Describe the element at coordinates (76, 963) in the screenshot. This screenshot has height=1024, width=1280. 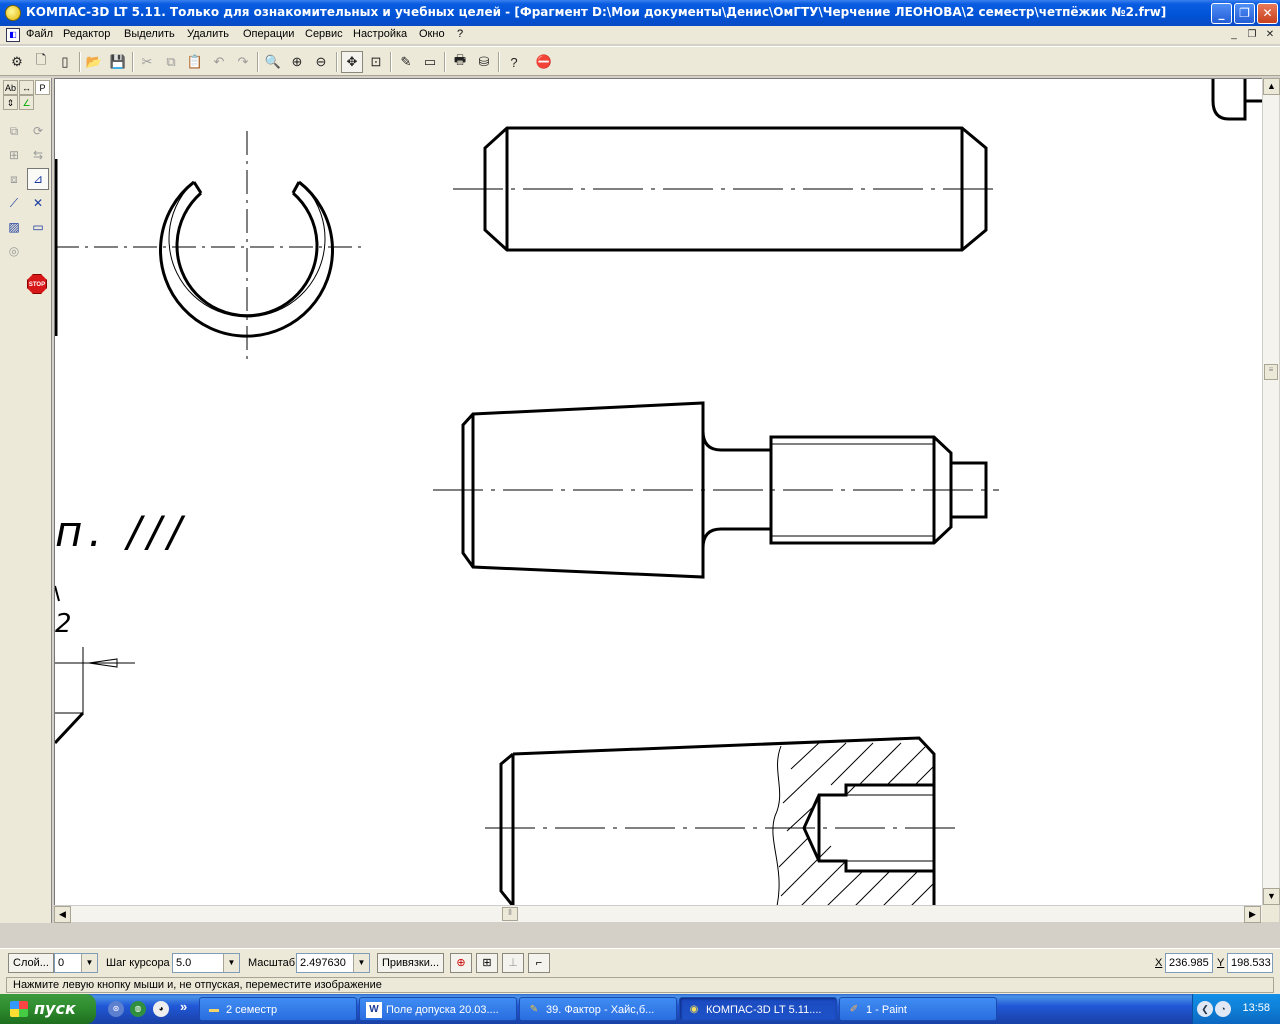
I see `layer-select: 0 ▼` at that location.